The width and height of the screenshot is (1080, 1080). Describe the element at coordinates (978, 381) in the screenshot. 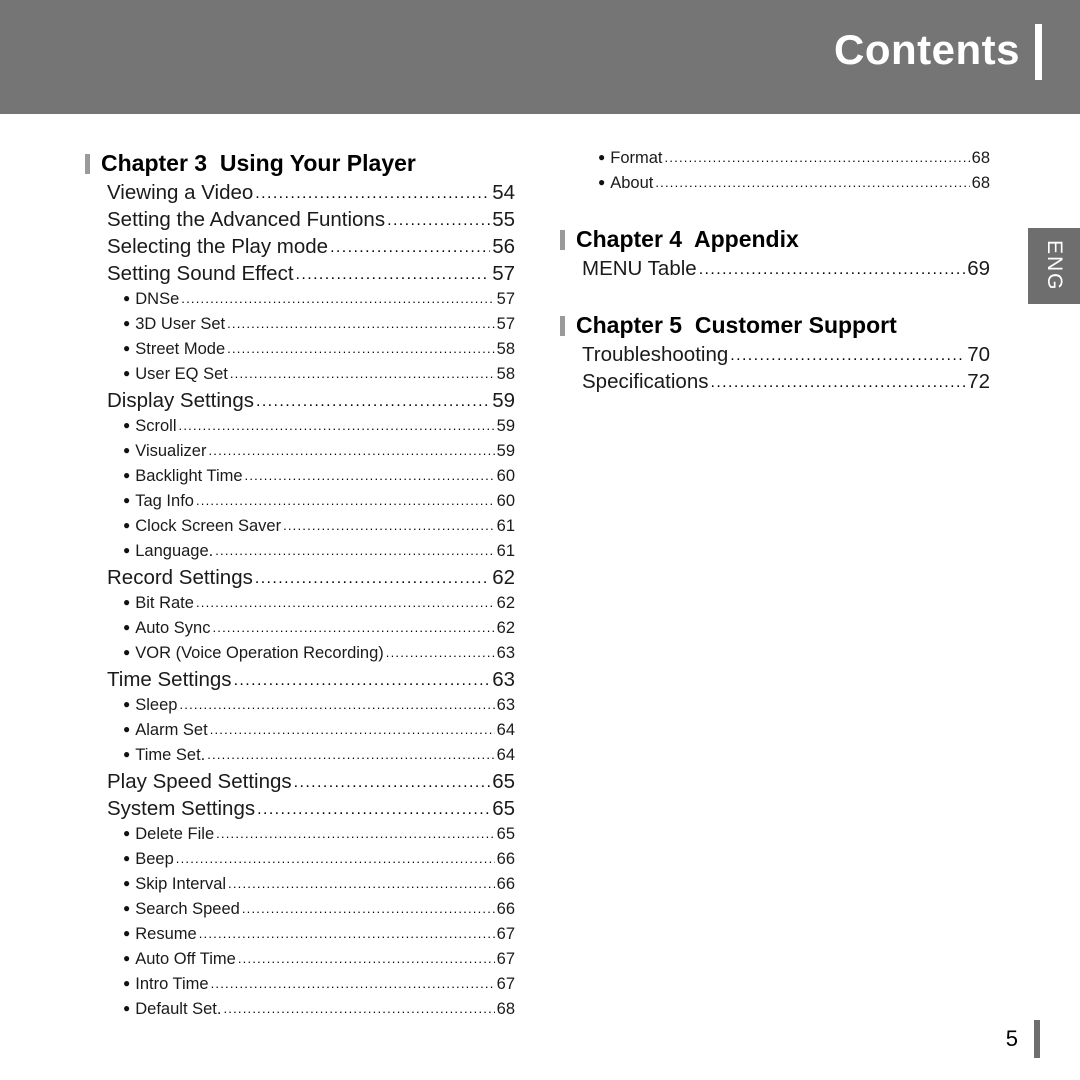

I see `toc-entry-page-number: 72` at that location.